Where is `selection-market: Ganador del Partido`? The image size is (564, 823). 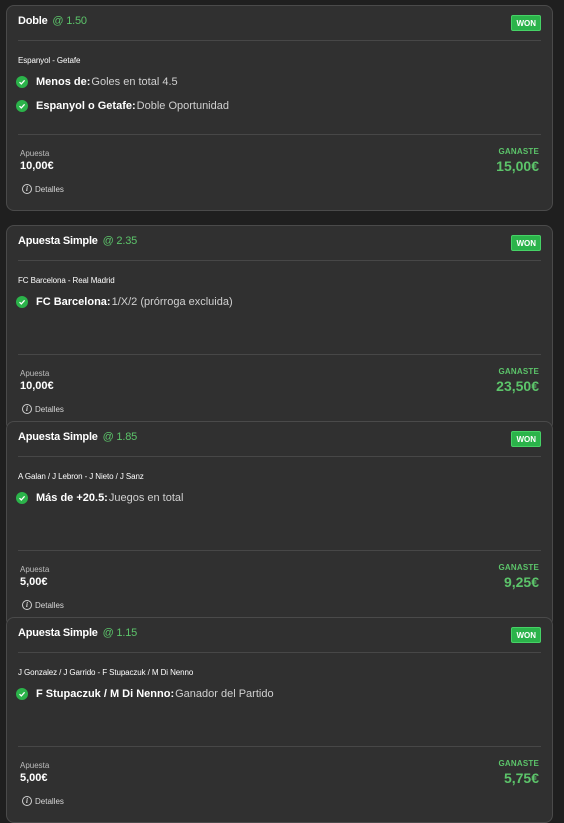
selection-market: Ganador del Partido is located at coordinates (224, 694).